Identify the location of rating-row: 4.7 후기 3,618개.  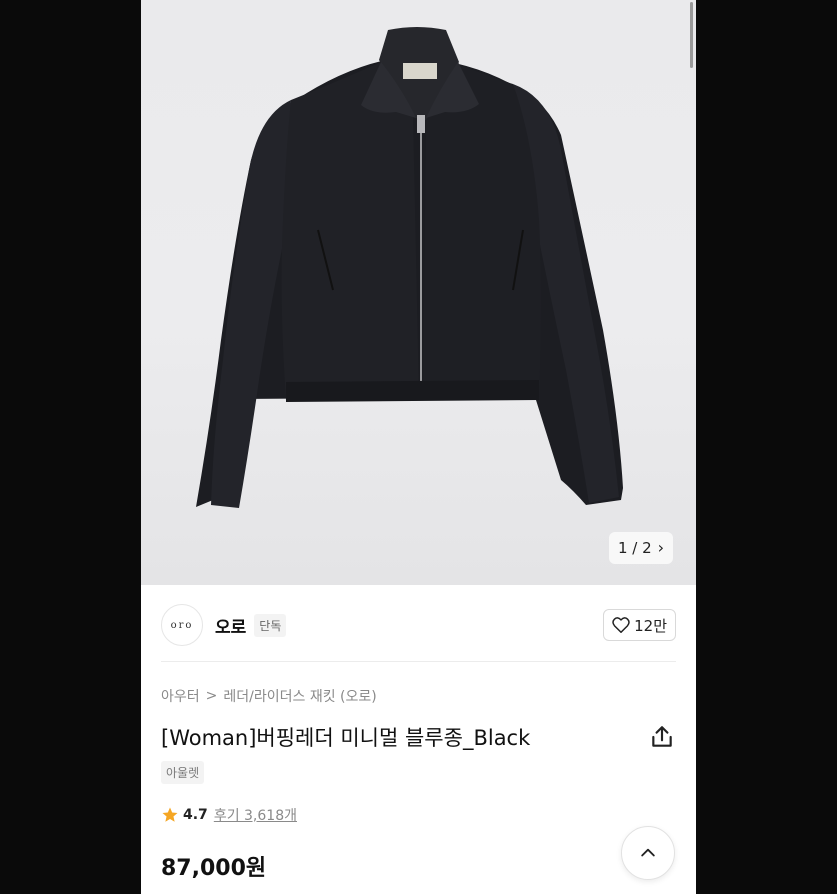
(229, 815).